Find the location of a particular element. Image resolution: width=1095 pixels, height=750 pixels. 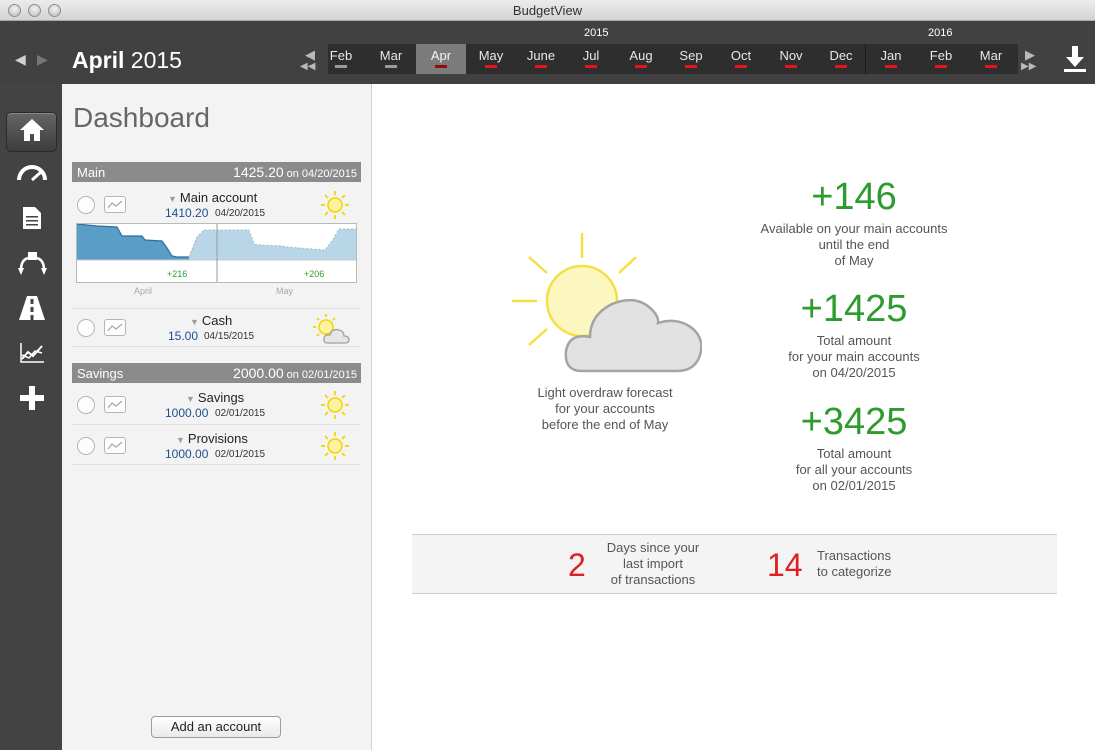

analysis-view-button is located at coordinates (31, 355).